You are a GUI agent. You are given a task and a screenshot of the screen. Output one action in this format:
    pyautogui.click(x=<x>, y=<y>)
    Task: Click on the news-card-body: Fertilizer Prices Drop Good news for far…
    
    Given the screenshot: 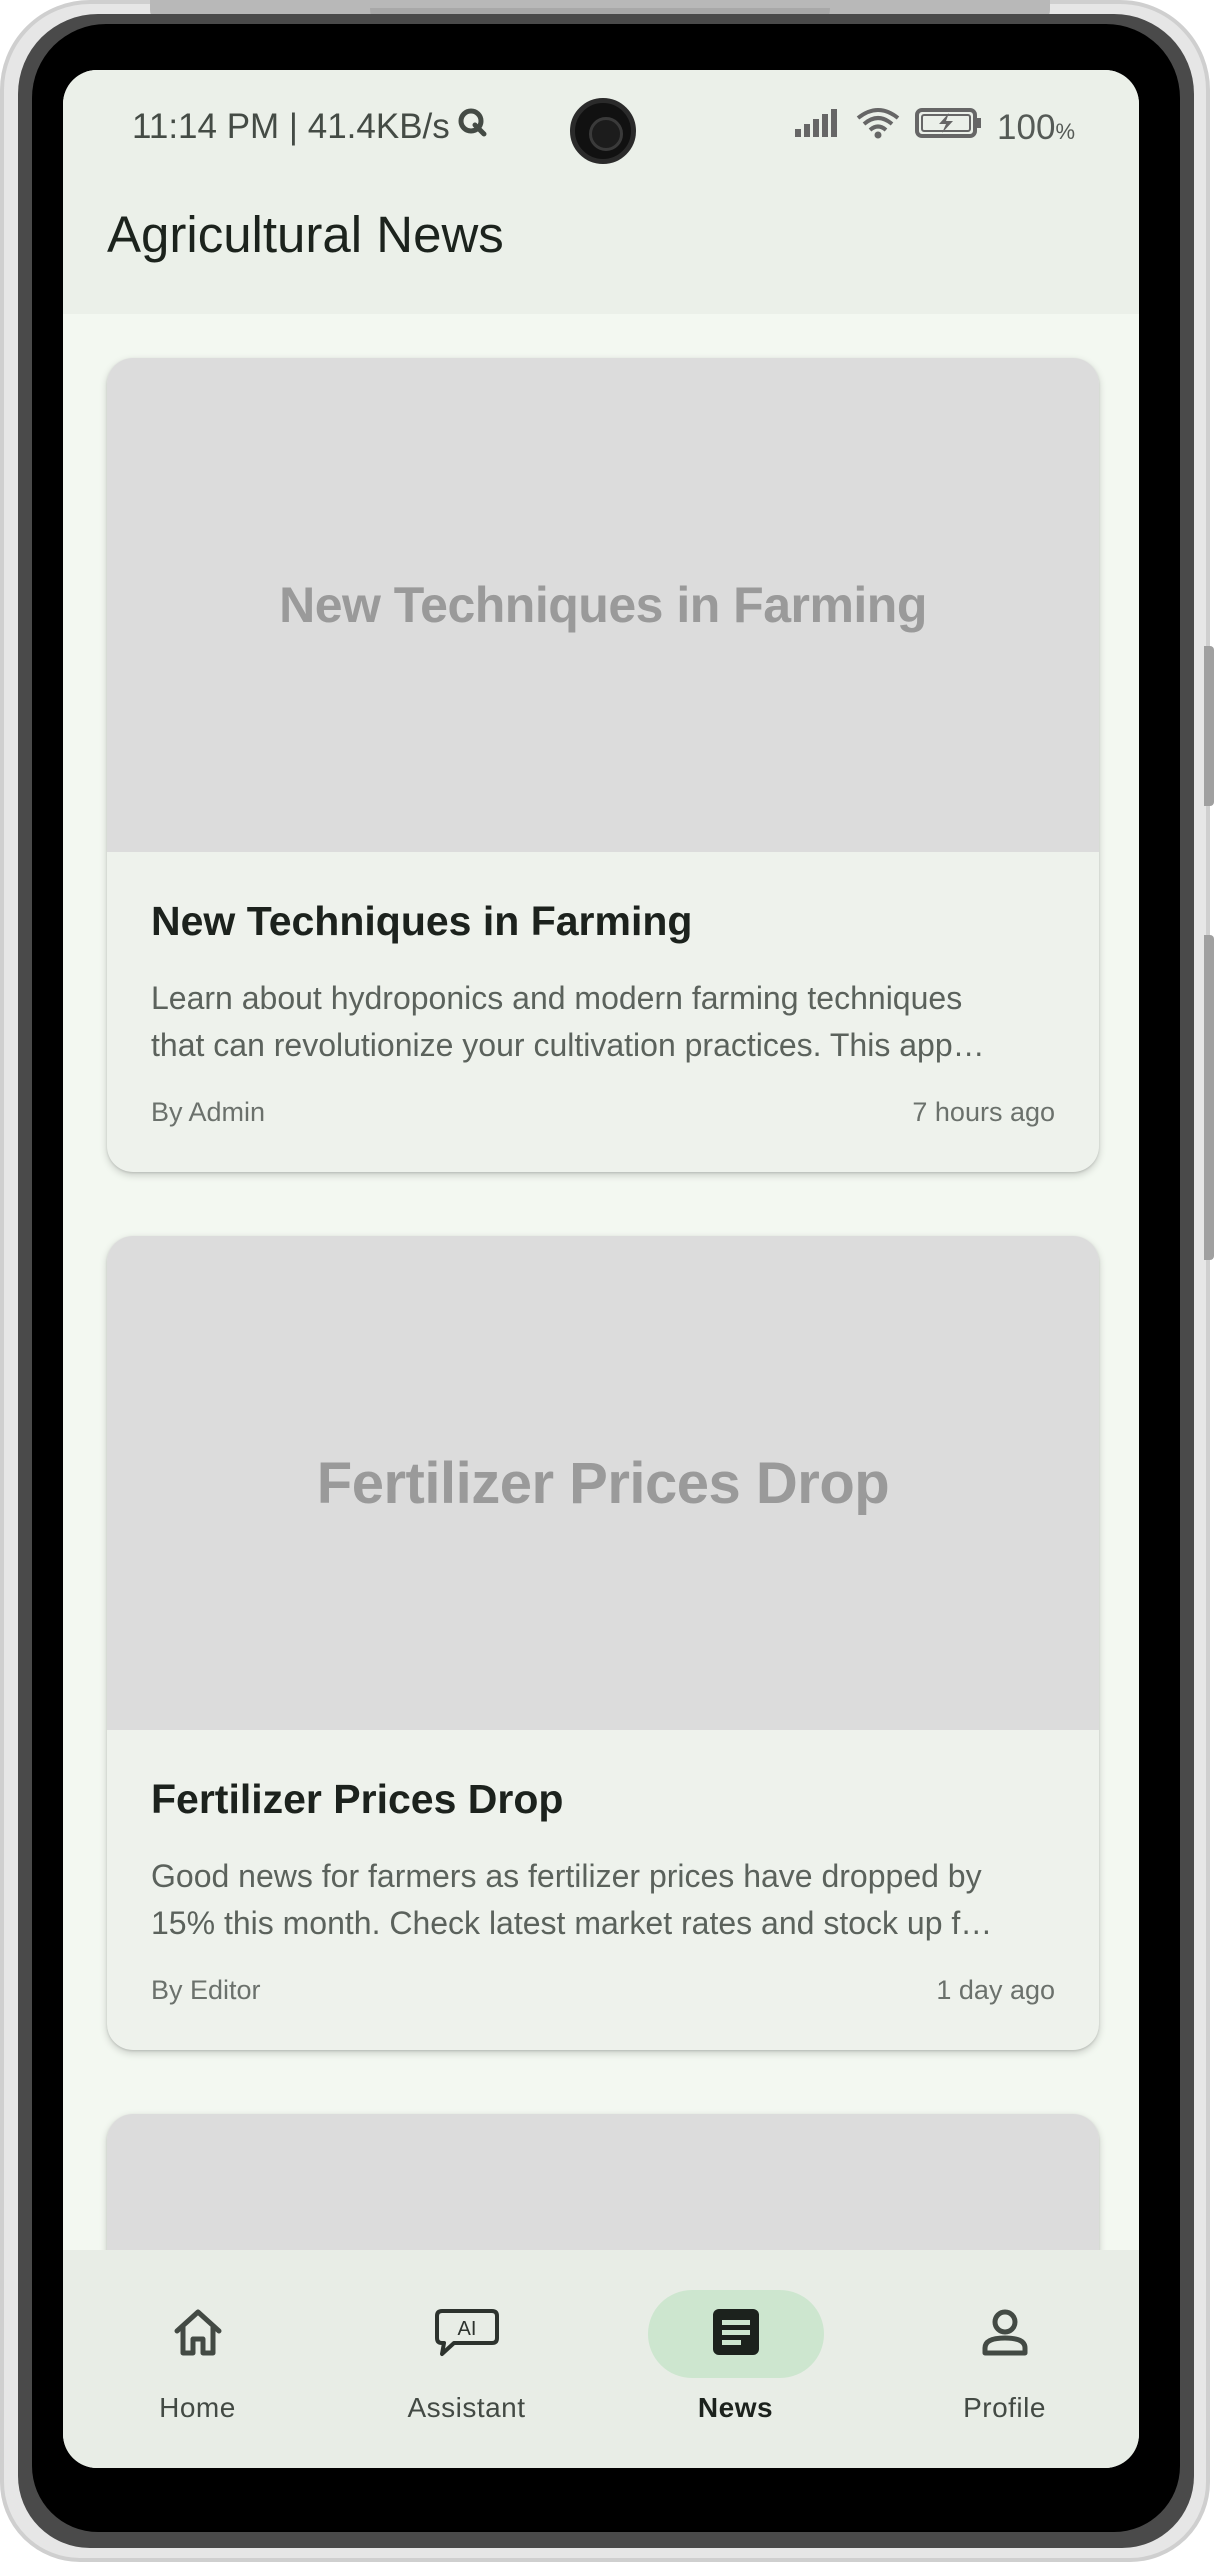 What is the action you would take?
    pyautogui.click(x=603, y=1890)
    